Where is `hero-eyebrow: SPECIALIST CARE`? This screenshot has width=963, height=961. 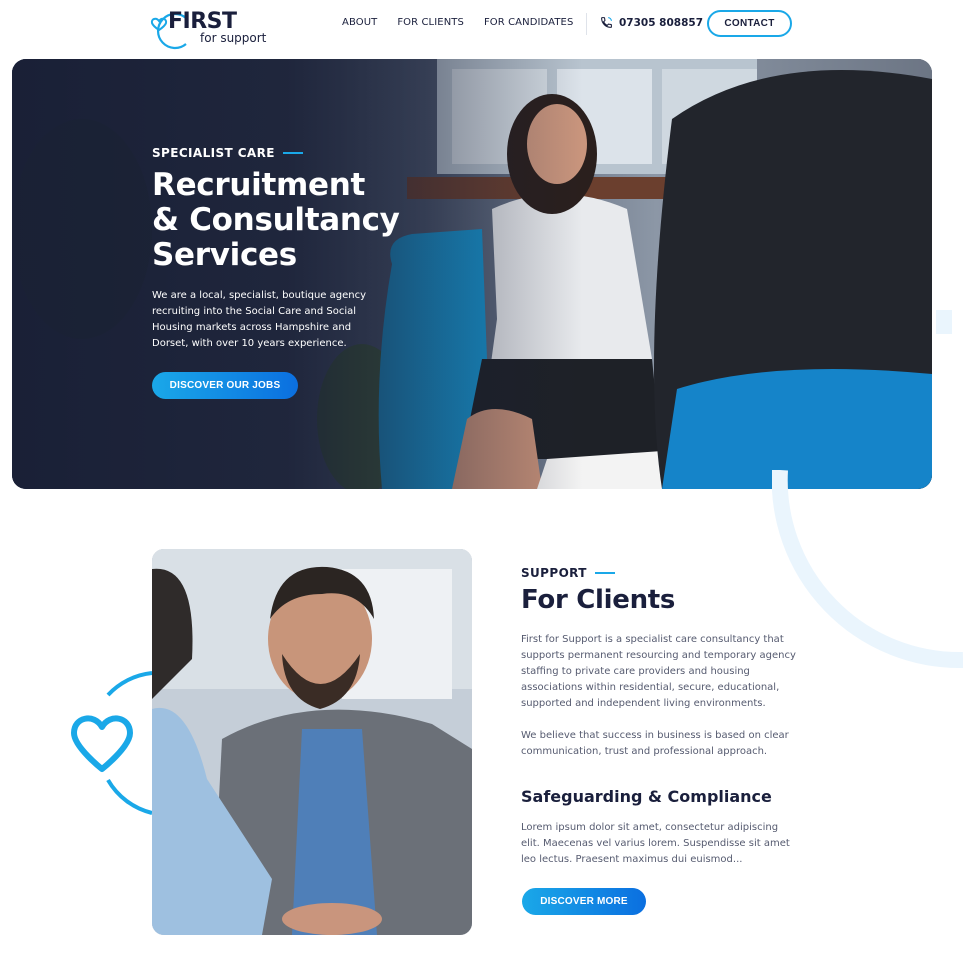 hero-eyebrow: SPECIALIST CARE is located at coordinates (227, 153).